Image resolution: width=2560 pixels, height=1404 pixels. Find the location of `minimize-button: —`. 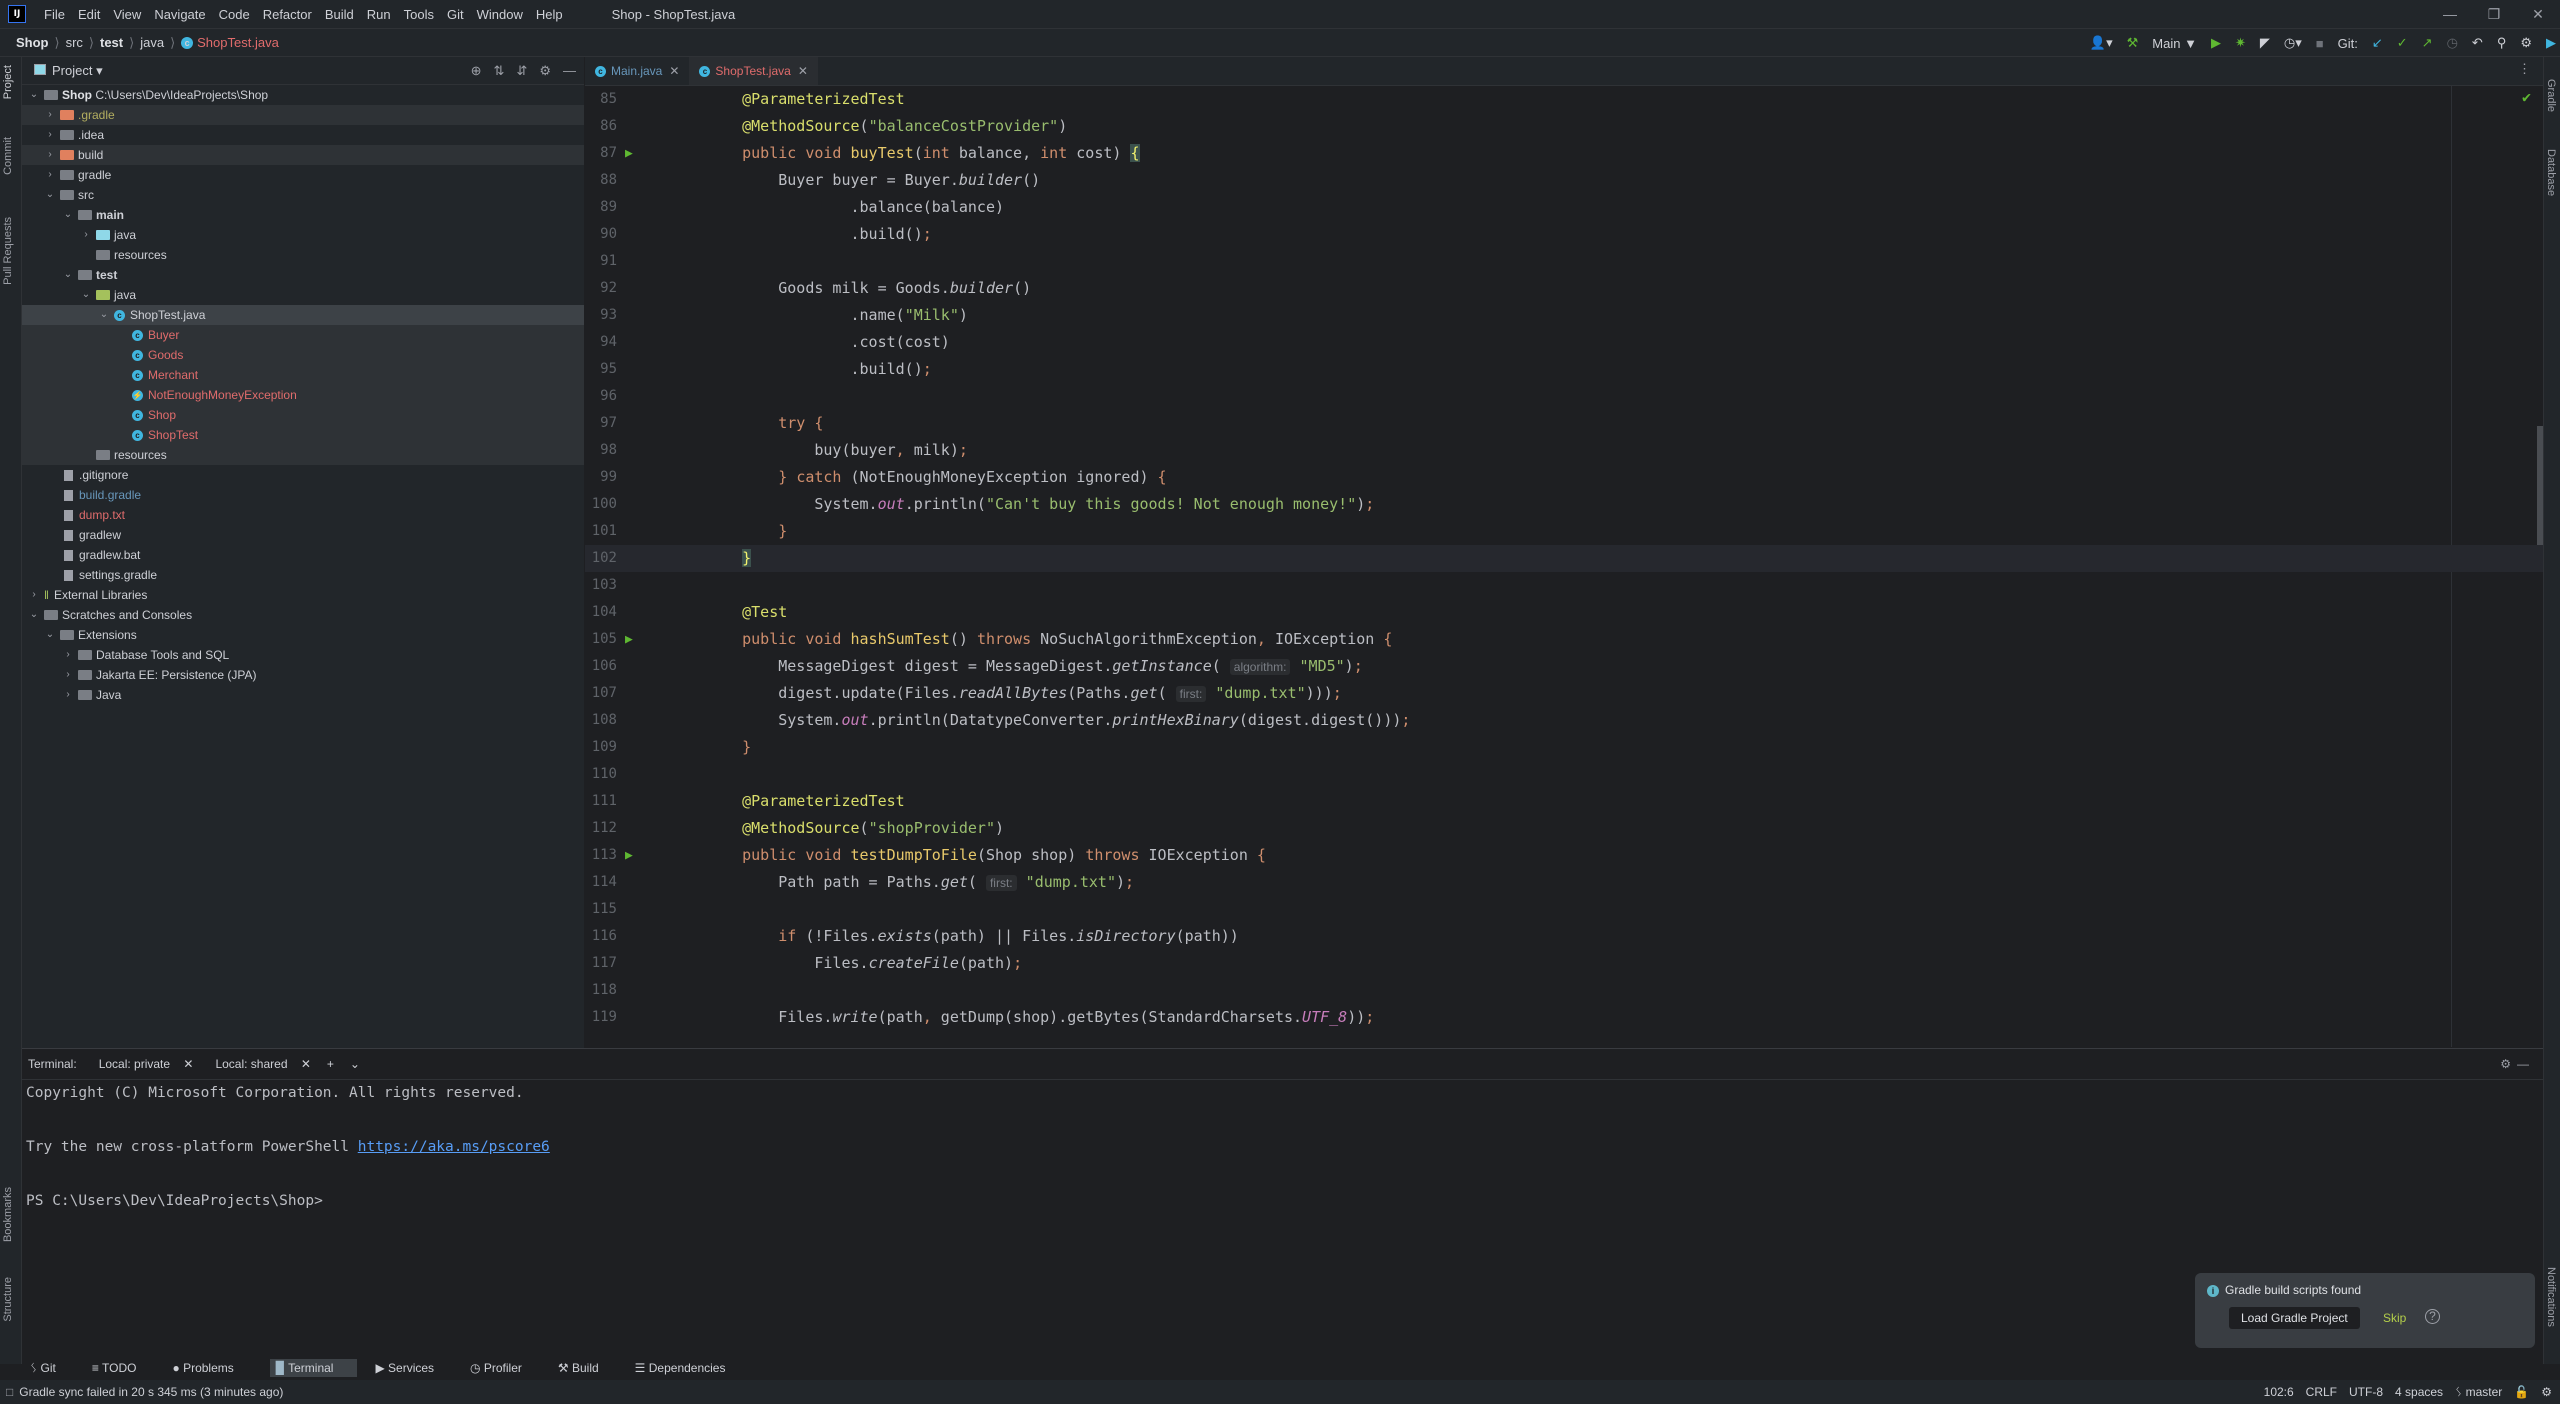

minimize-button: — is located at coordinates (2450, 14).